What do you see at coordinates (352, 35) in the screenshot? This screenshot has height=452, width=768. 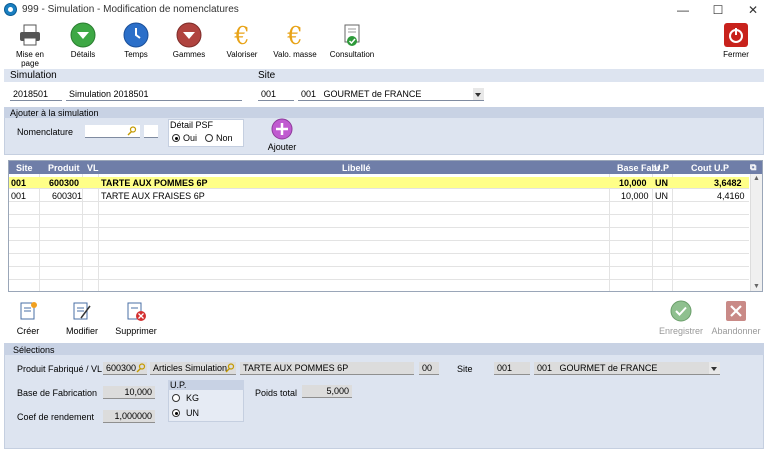 I see `document-check-icon` at bounding box center [352, 35].